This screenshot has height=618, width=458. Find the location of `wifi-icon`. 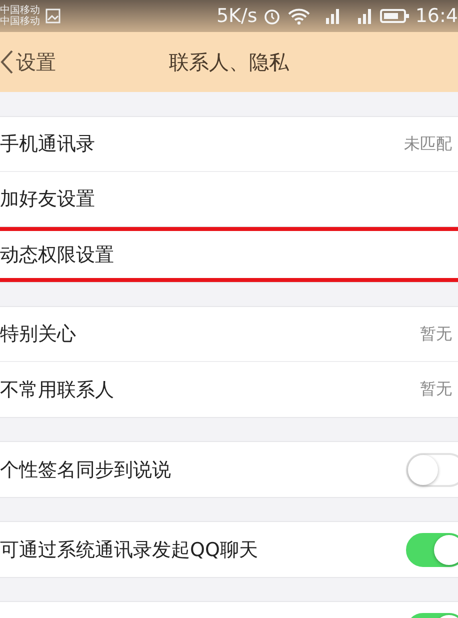

wifi-icon is located at coordinates (299, 16).